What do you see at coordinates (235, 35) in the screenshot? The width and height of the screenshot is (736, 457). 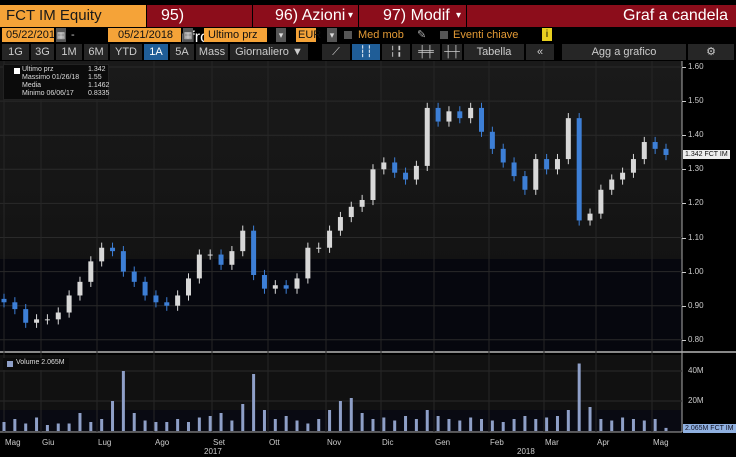 I see `field-select: Ultimo prz` at bounding box center [235, 35].